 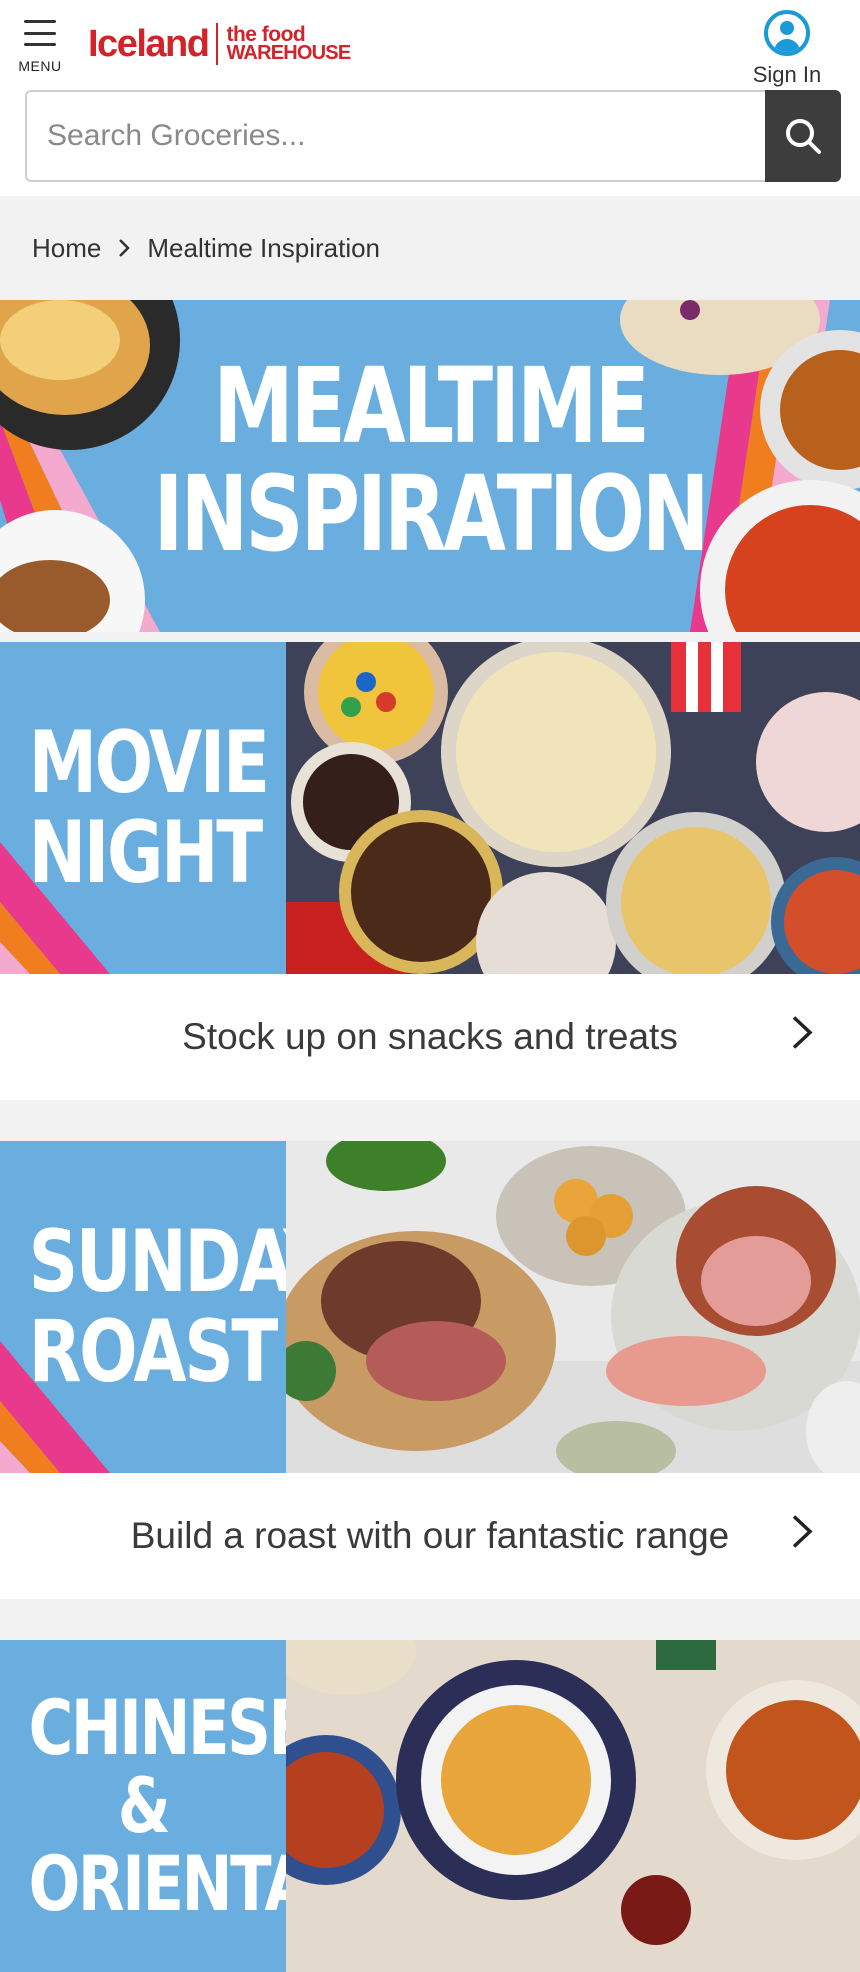 I want to click on logo-subtitle: the food WAREHOUSE, so click(x=288, y=44).